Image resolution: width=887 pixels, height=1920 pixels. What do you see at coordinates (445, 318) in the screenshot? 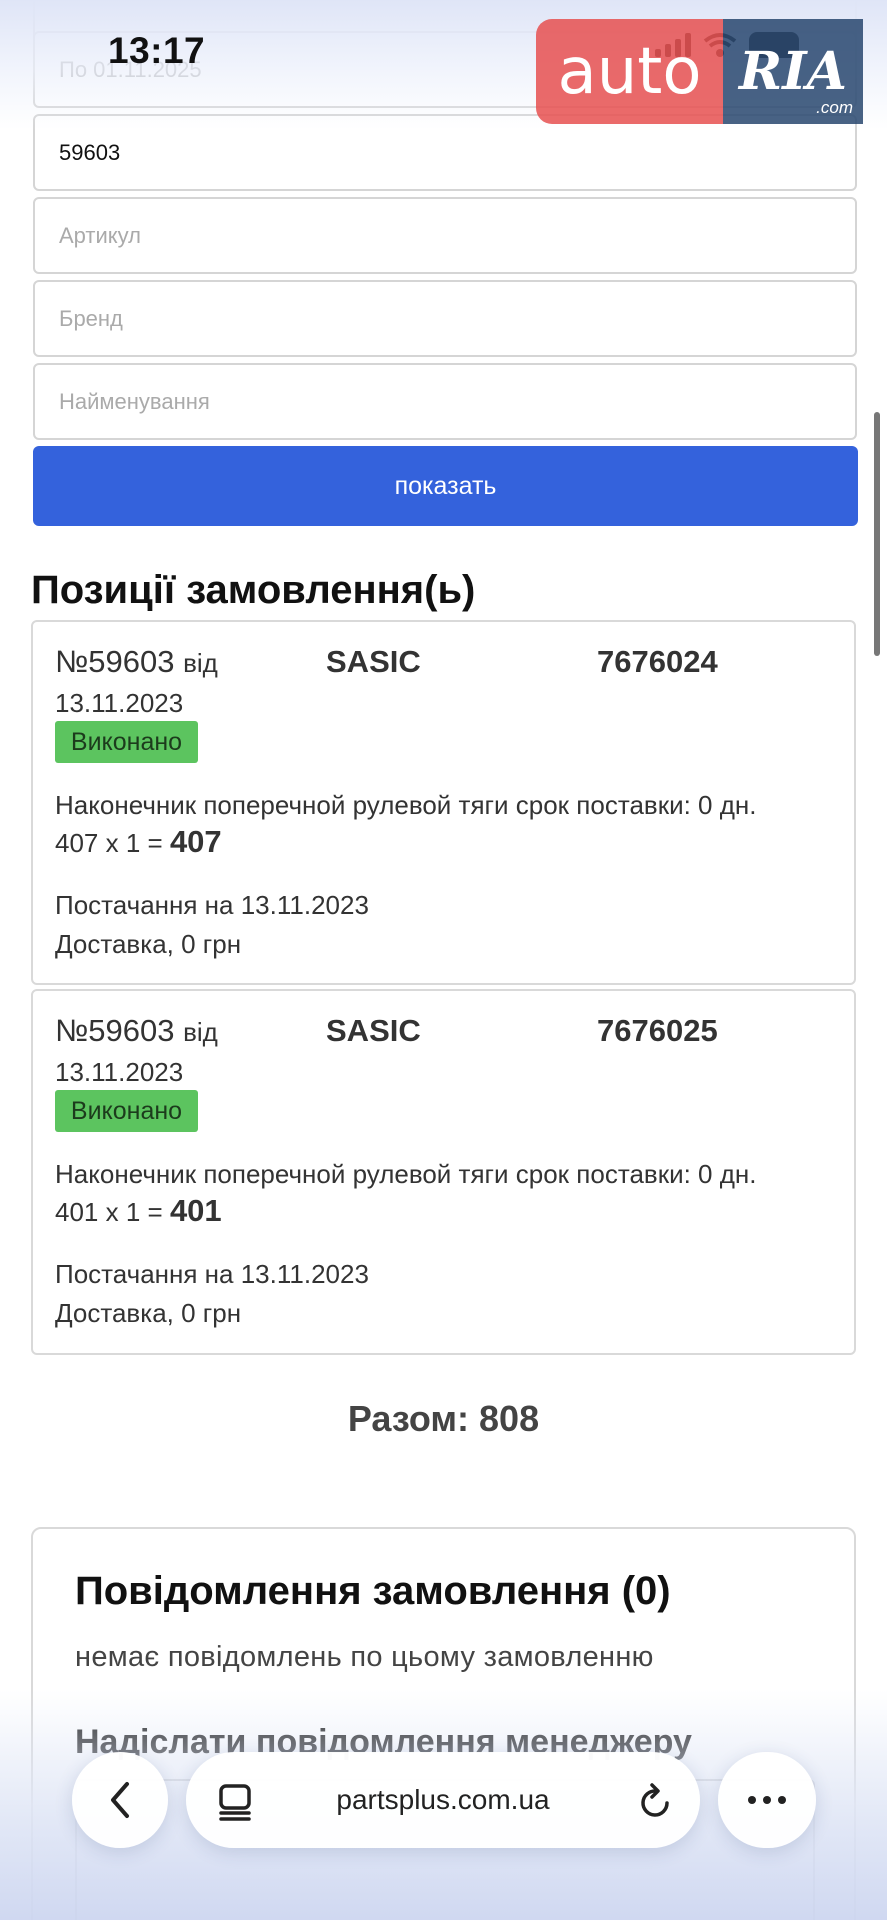
I see `brand-field: Бренд` at bounding box center [445, 318].